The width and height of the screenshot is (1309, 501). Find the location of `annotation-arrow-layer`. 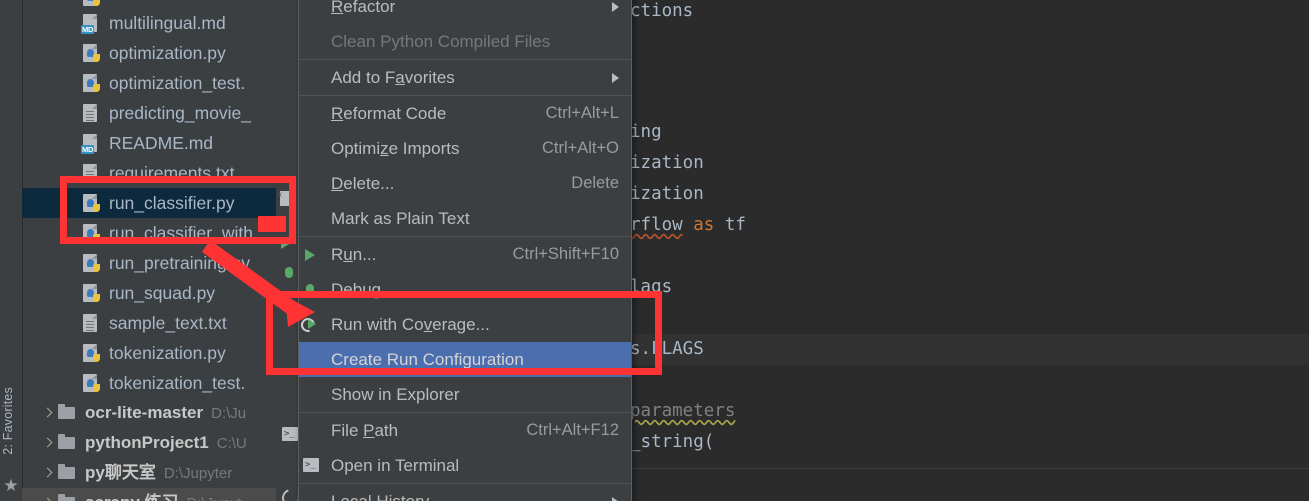

annotation-arrow-layer is located at coordinates (258, 271).